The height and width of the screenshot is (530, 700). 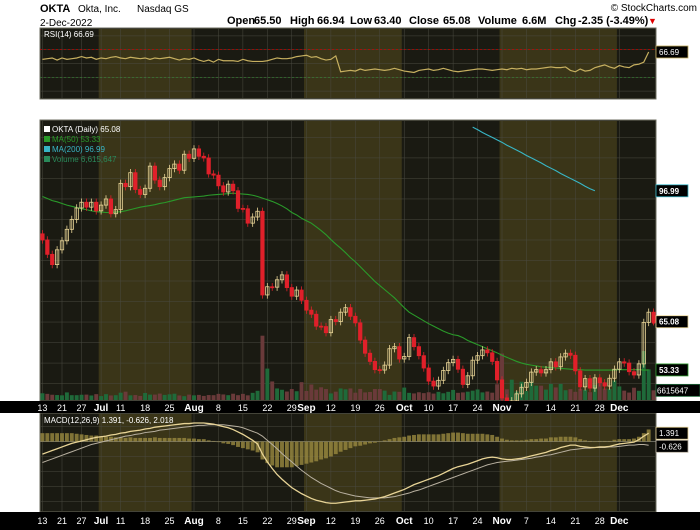 What do you see at coordinates (669, 433) in the screenshot?
I see `macd-last-value: 1.391` at bounding box center [669, 433].